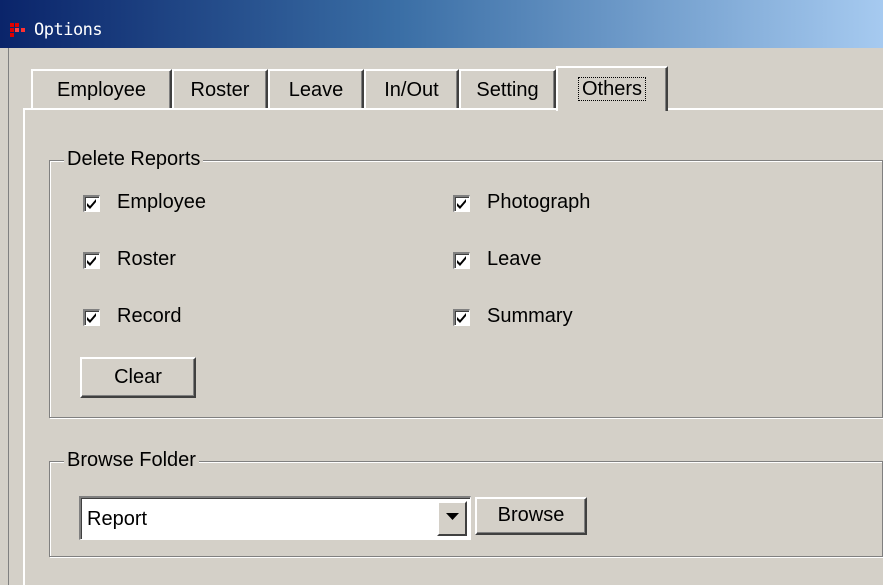 This screenshot has width=883, height=585. What do you see at coordinates (68, 30) in the screenshot?
I see `window-title: Options` at bounding box center [68, 30].